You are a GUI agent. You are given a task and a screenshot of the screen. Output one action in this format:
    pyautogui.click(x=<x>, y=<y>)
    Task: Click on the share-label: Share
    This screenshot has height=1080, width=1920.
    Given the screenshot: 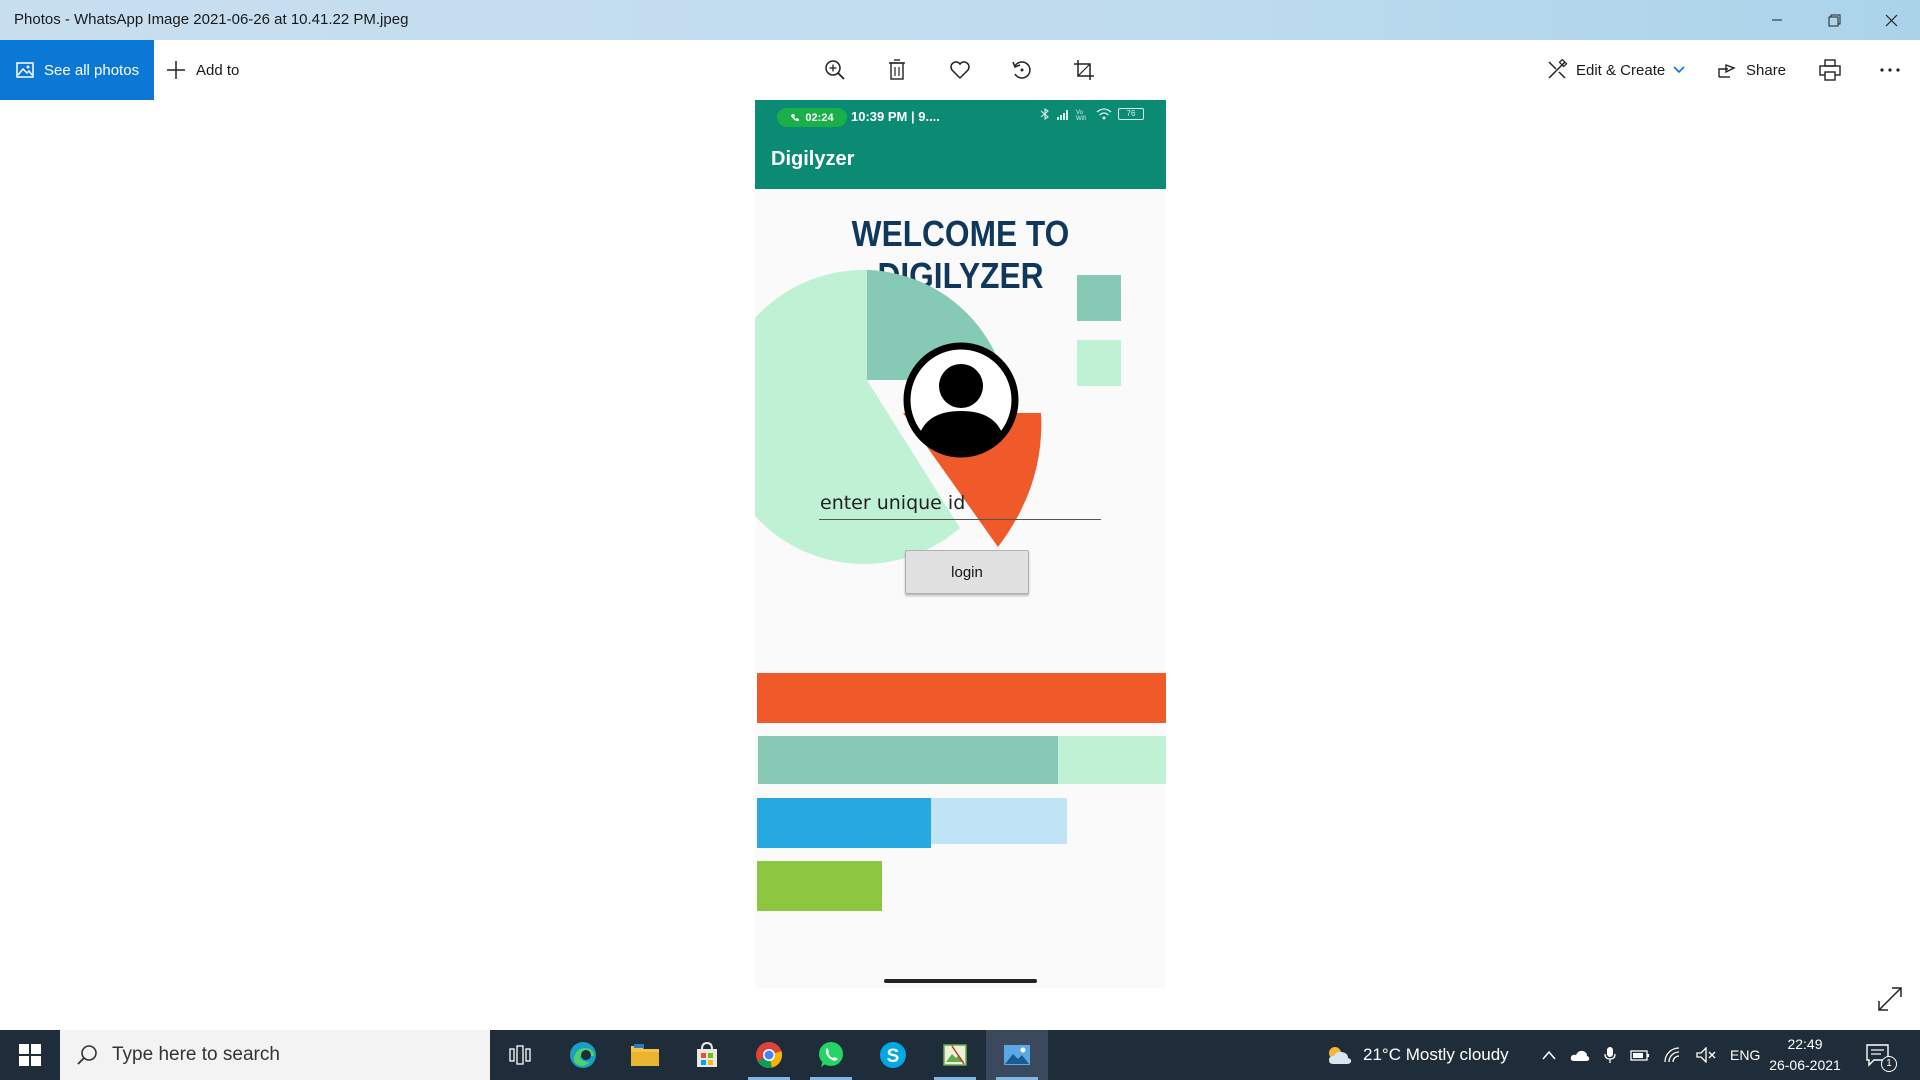 What is the action you would take?
    pyautogui.click(x=1766, y=70)
    